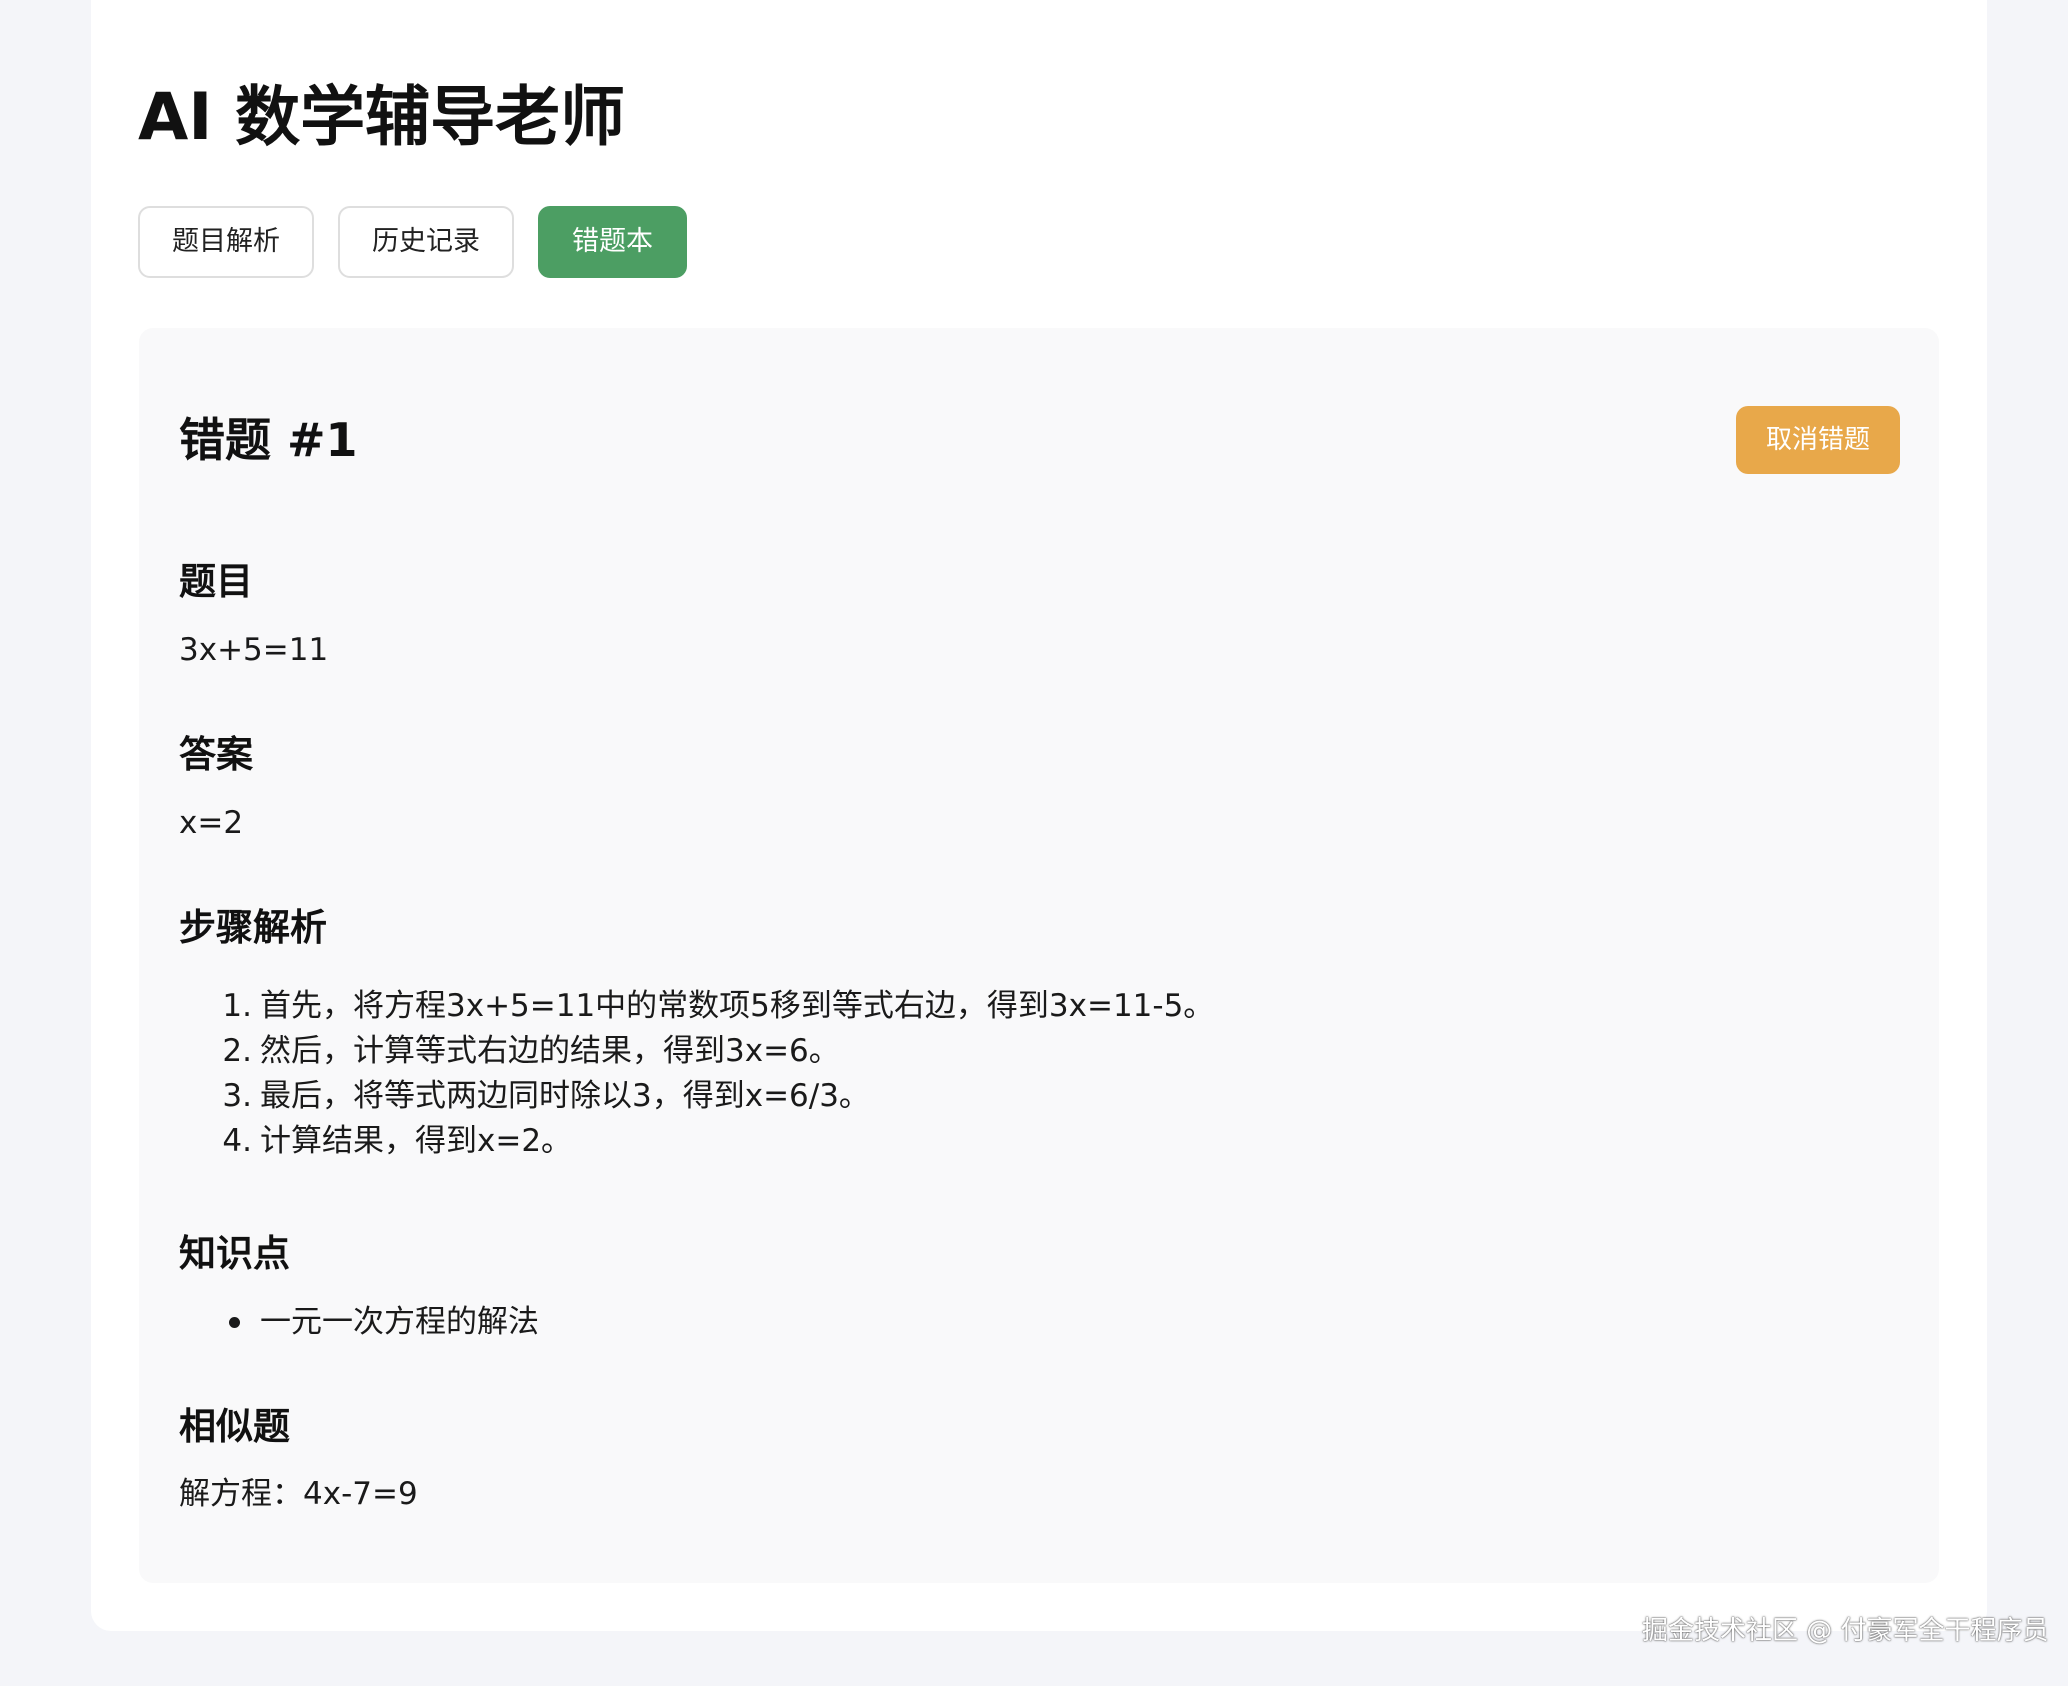  I want to click on tab-bar: 题目解析 历史记录 错题本, so click(412, 242).